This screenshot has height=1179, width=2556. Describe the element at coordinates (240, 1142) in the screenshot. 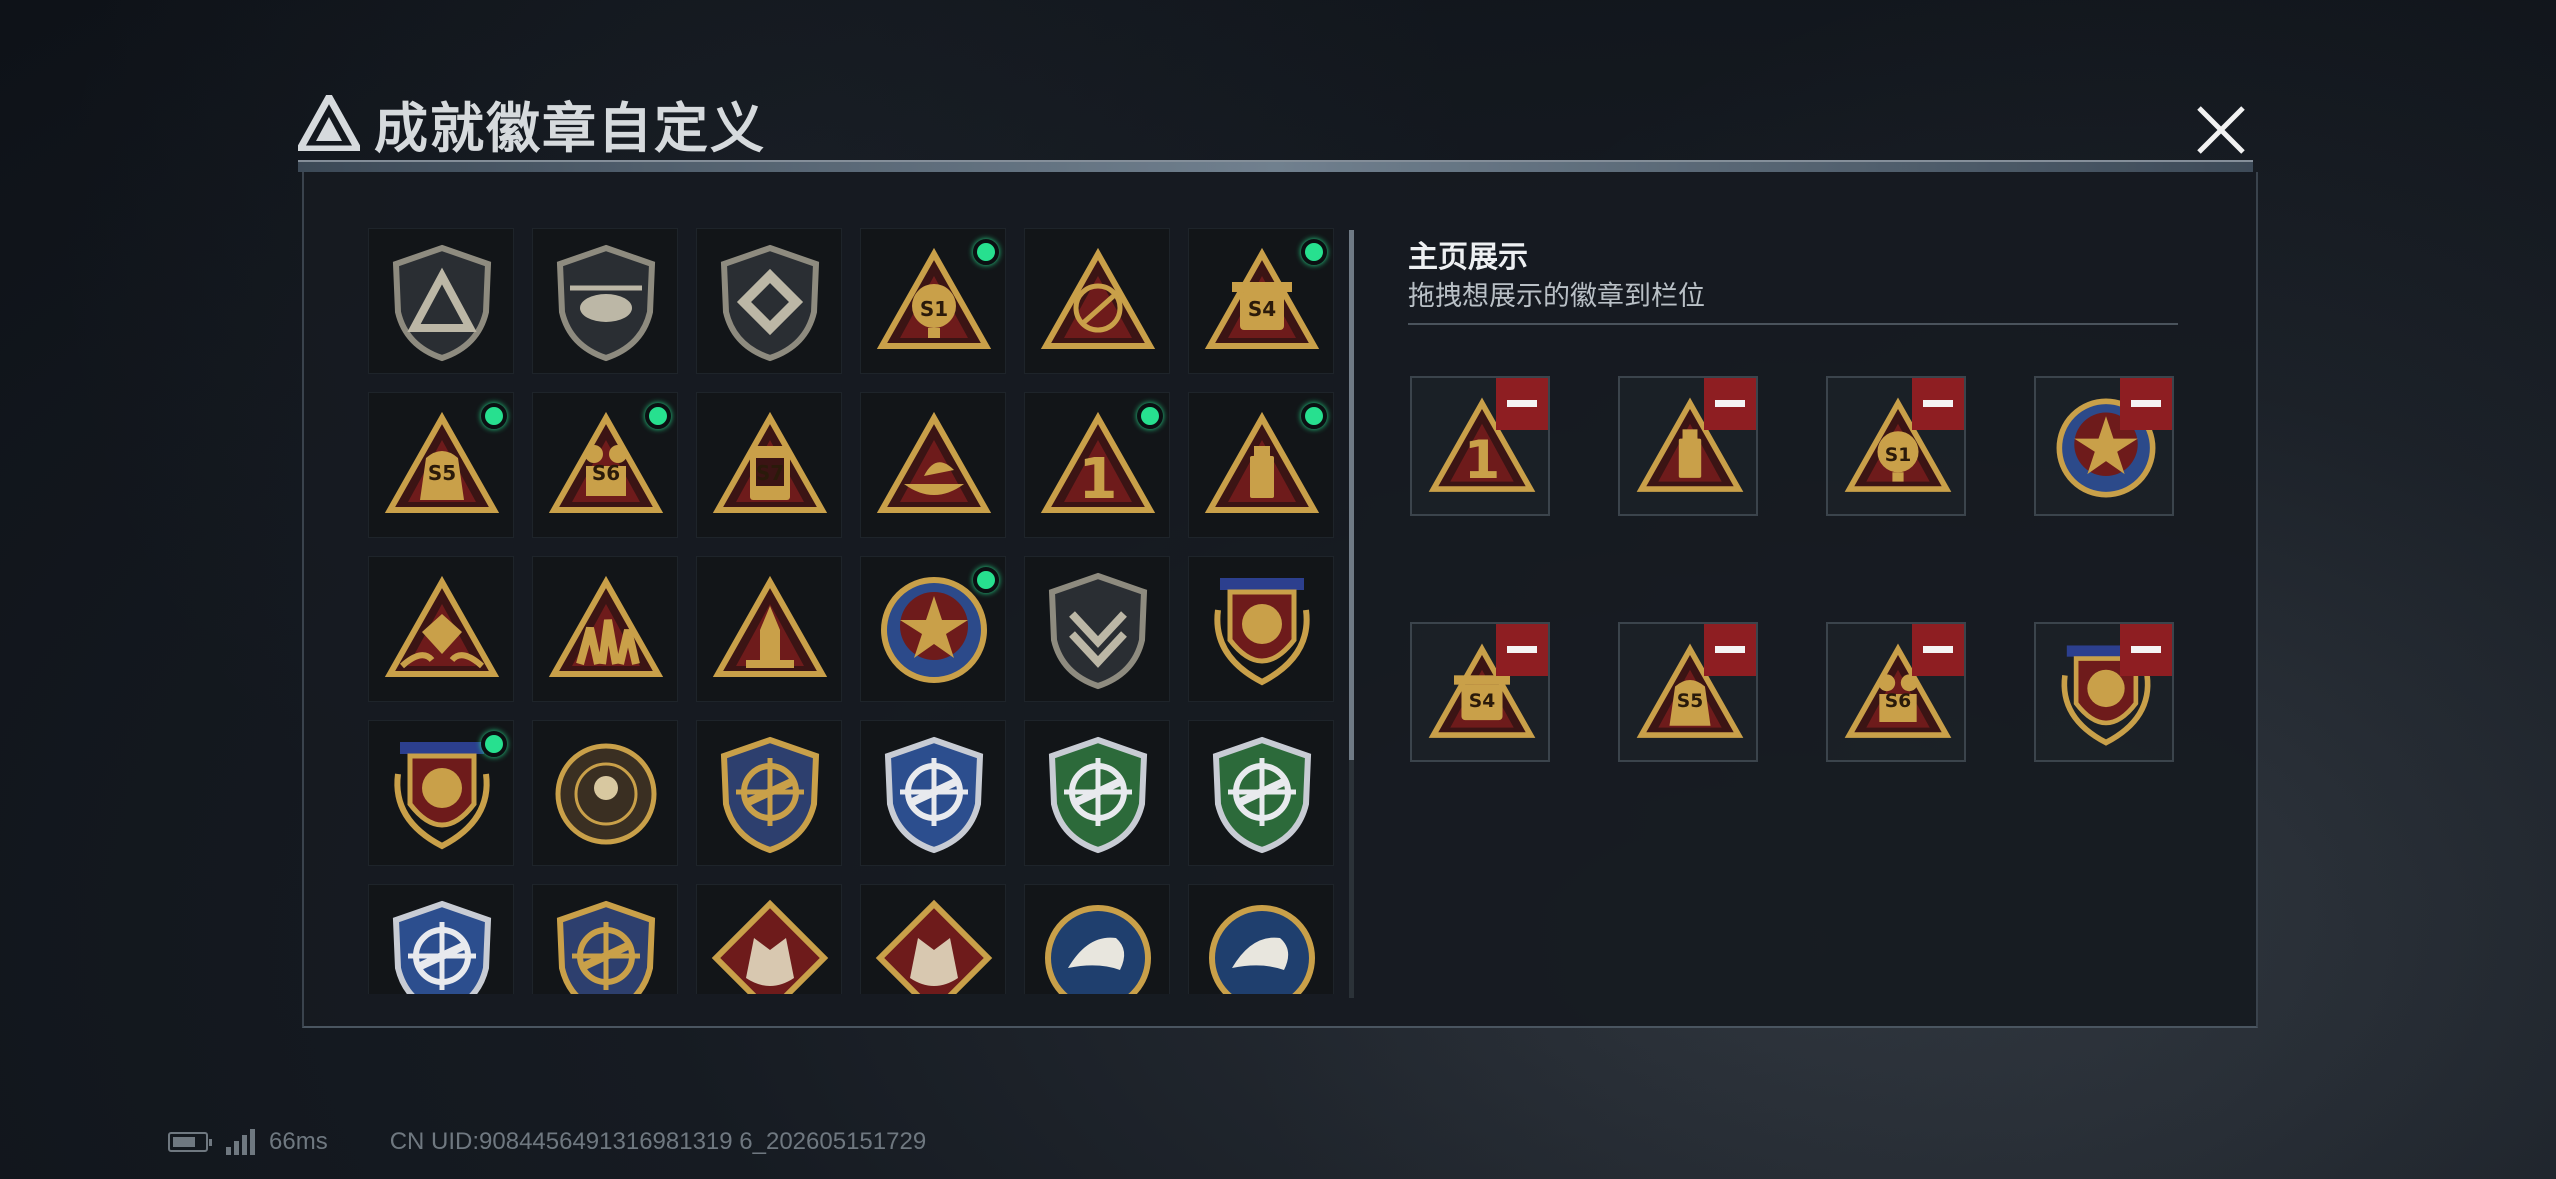

I see `signal-icon` at that location.